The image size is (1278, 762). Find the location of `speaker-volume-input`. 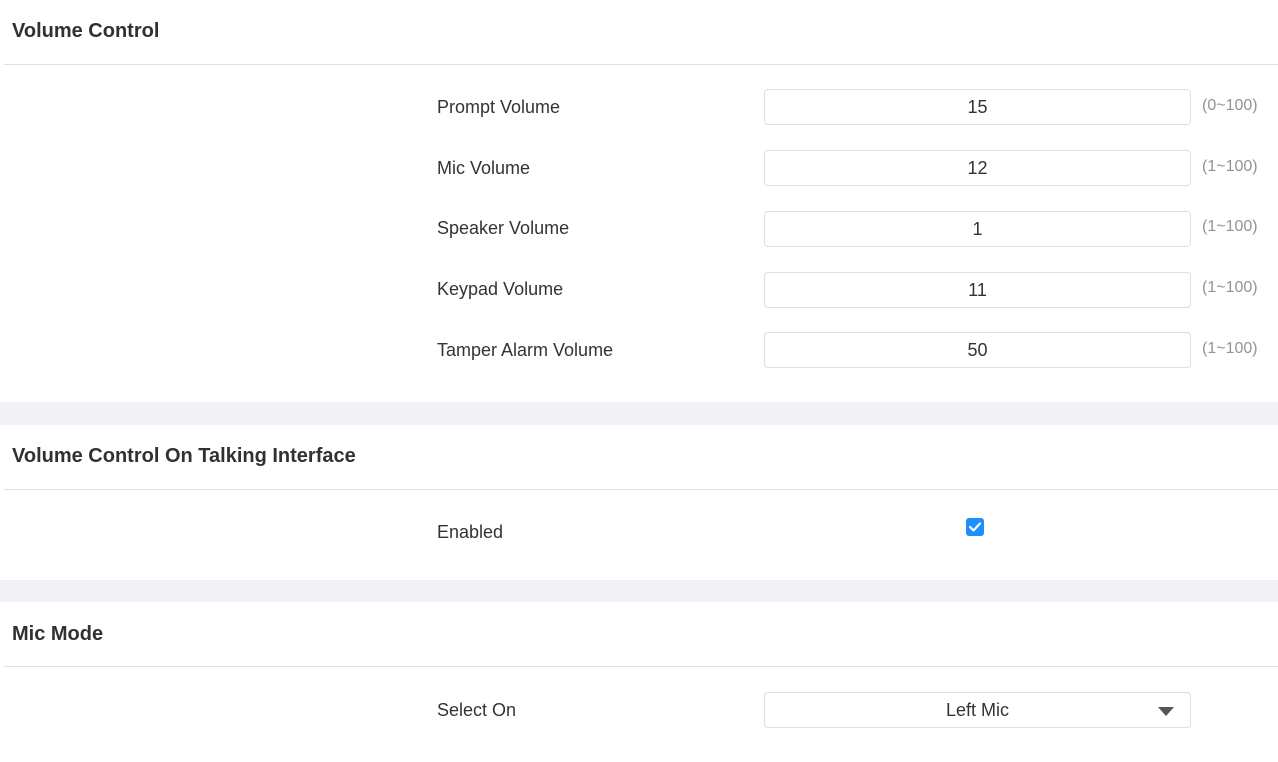

speaker-volume-input is located at coordinates (977, 229).